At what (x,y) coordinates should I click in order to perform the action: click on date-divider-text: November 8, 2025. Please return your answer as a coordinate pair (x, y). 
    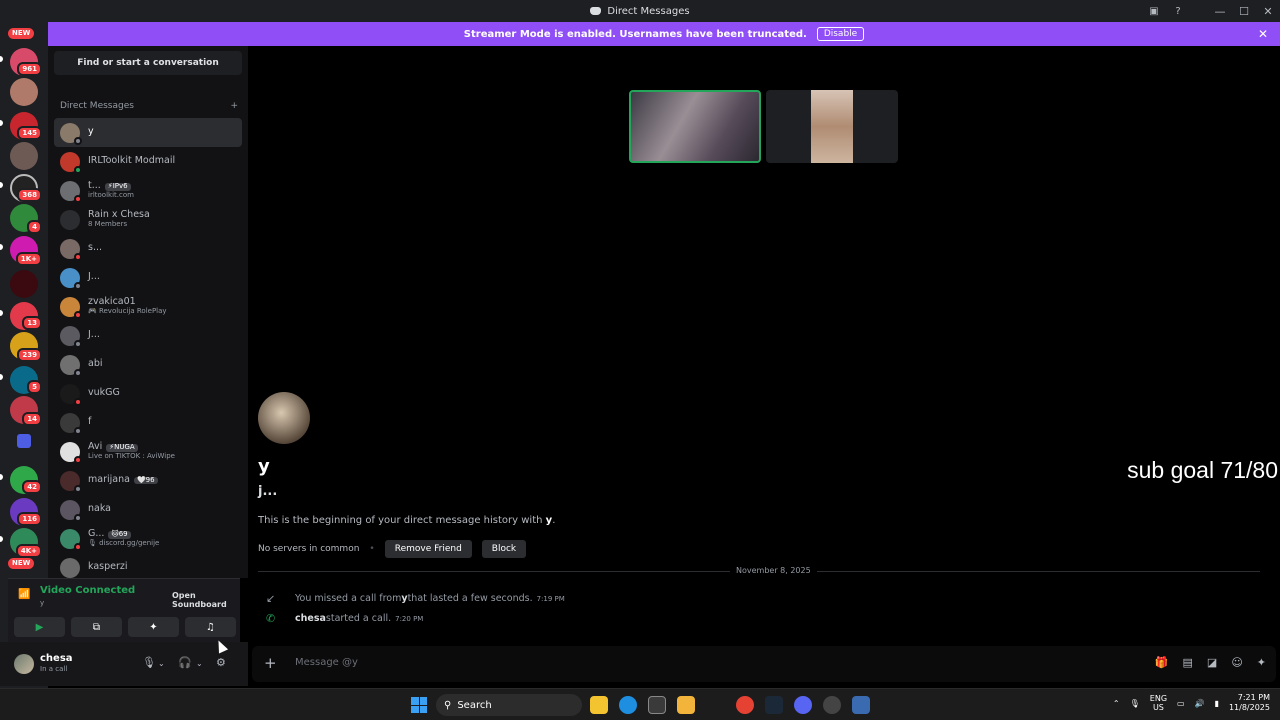
    Looking at the image, I should click on (773, 570).